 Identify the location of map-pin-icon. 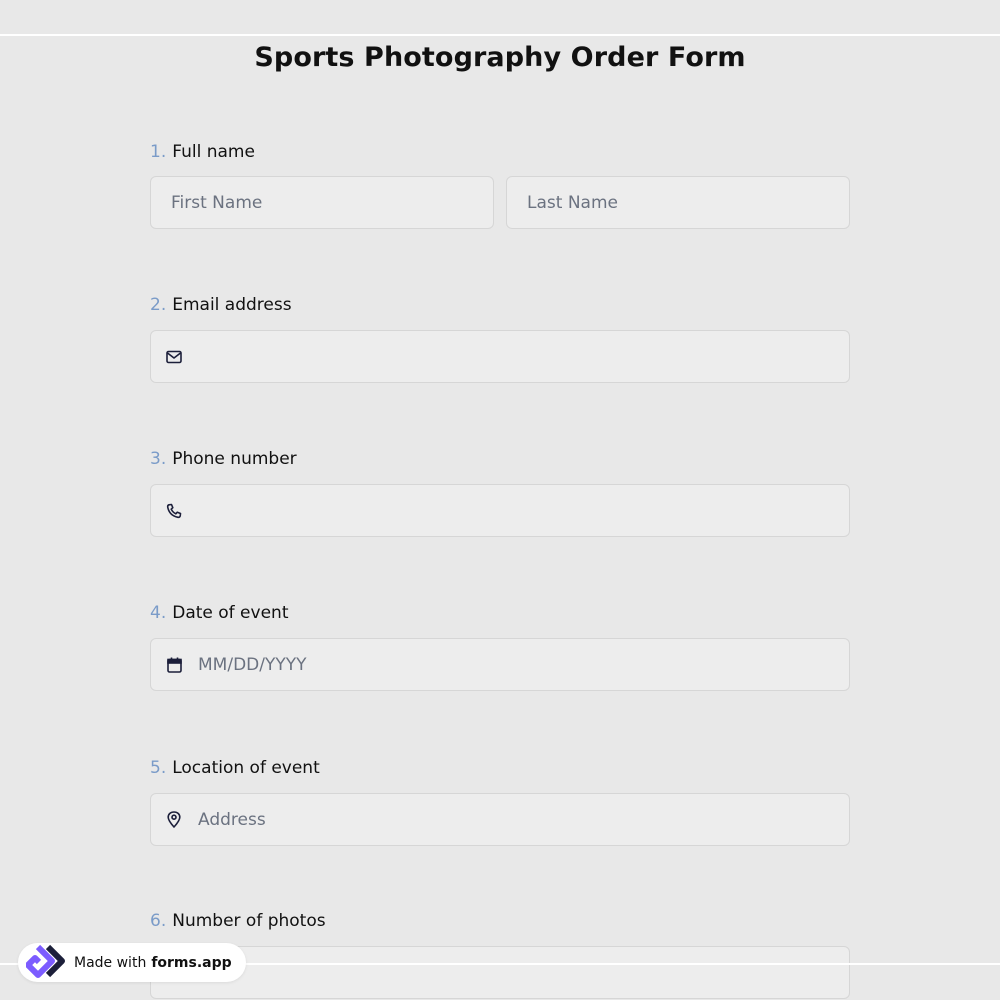
(174, 820).